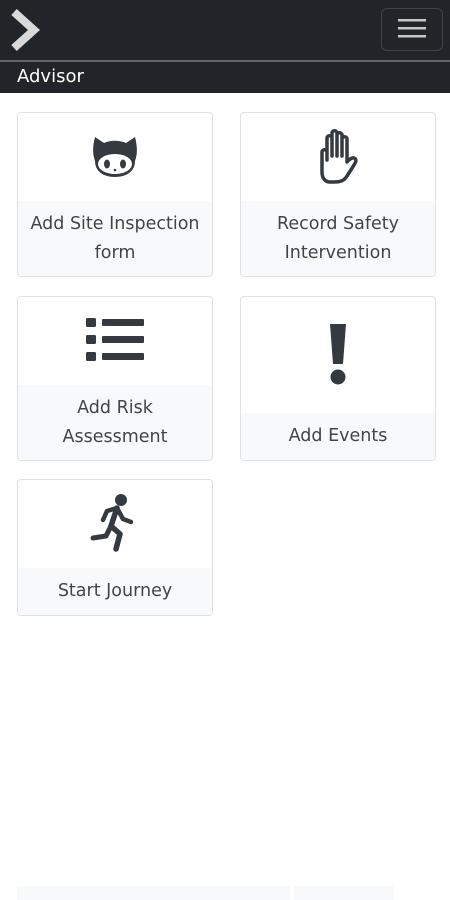  What do you see at coordinates (338, 158) in the screenshot?
I see `raised-hand-icon` at bounding box center [338, 158].